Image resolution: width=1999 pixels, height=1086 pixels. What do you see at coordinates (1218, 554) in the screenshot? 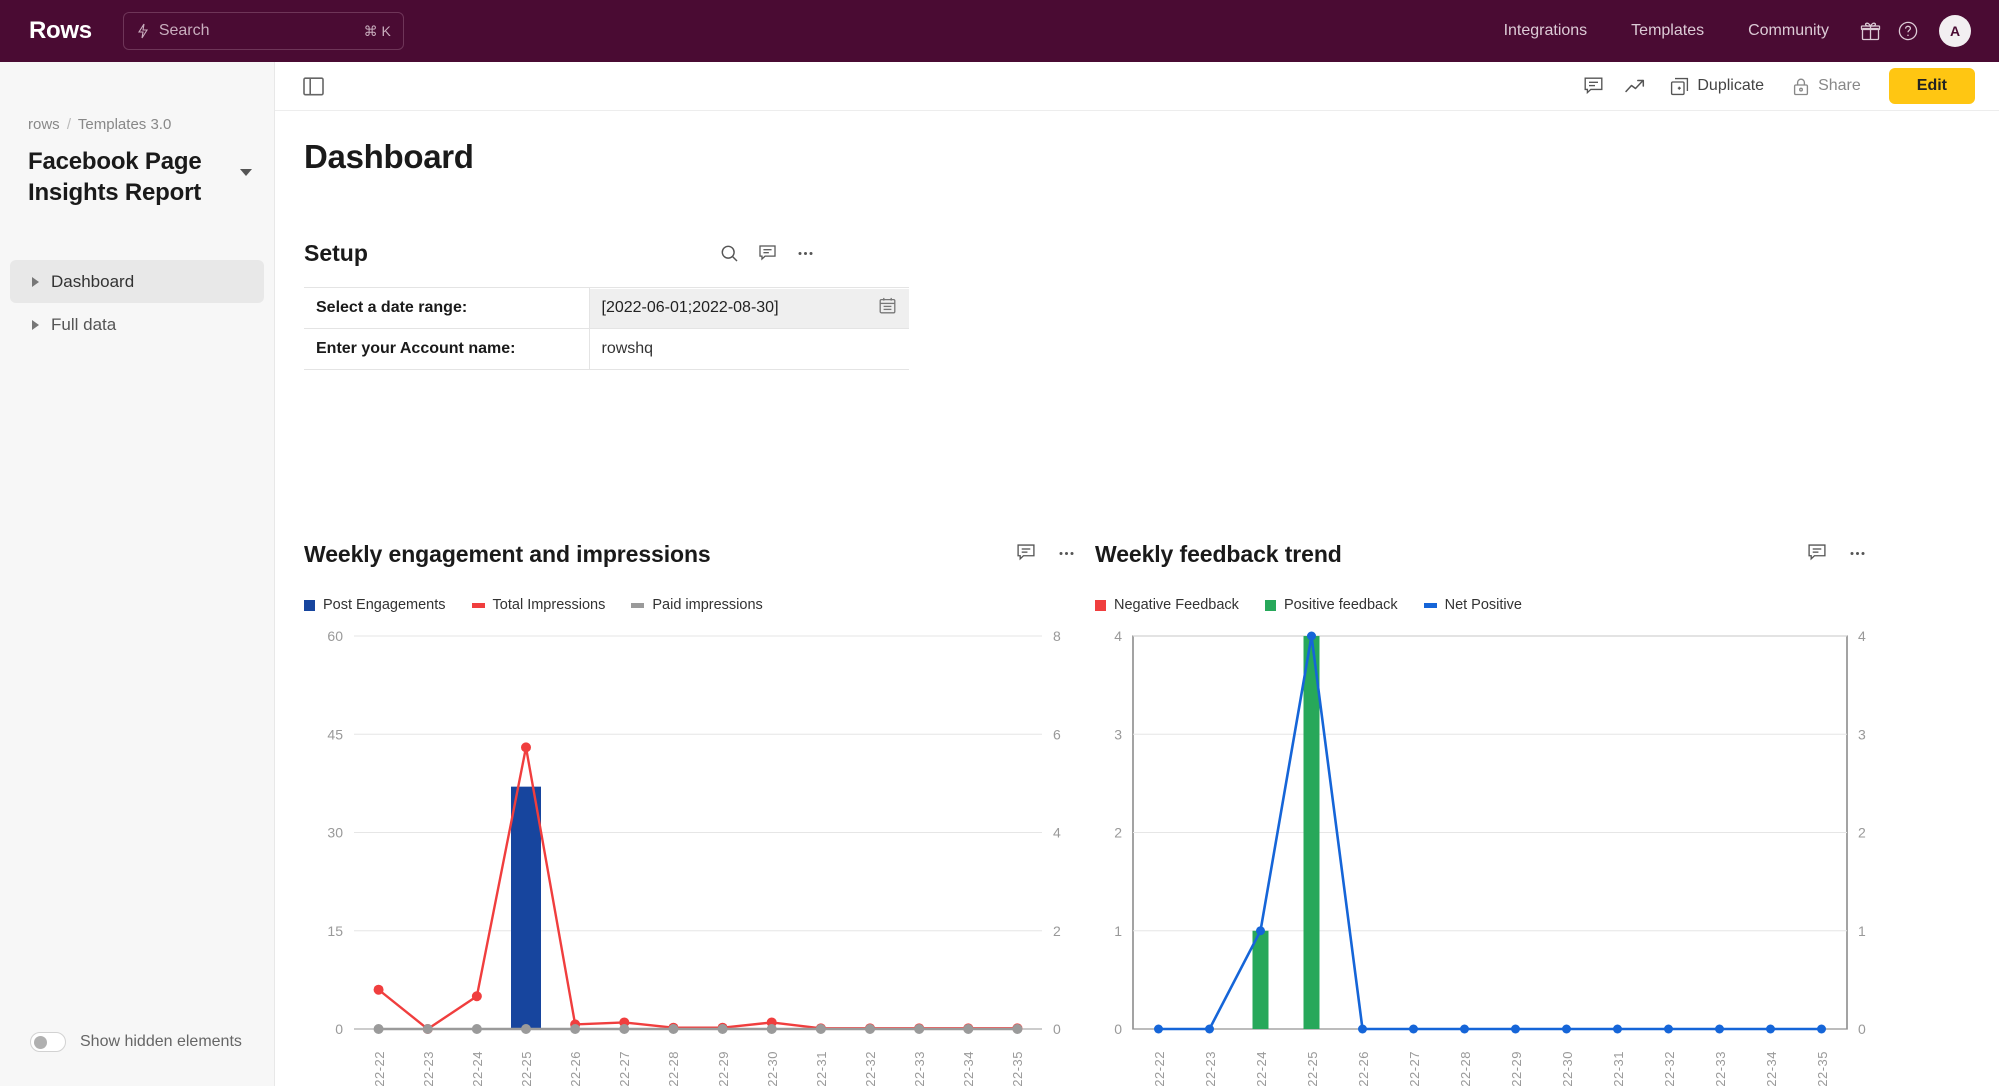
I see `chart-title: Weekly feedback trend` at bounding box center [1218, 554].